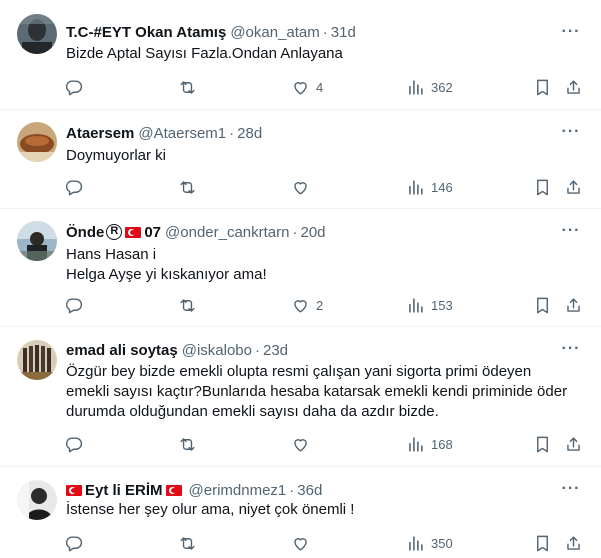 Image resolution: width=601 pixels, height=558 pixels. Describe the element at coordinates (320, 187) in the screenshot. I see `action-bar: 146` at that location.